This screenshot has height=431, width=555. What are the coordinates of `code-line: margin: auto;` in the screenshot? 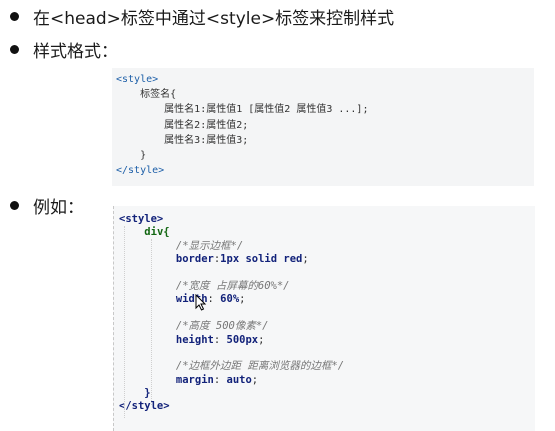 It's located at (327, 380).